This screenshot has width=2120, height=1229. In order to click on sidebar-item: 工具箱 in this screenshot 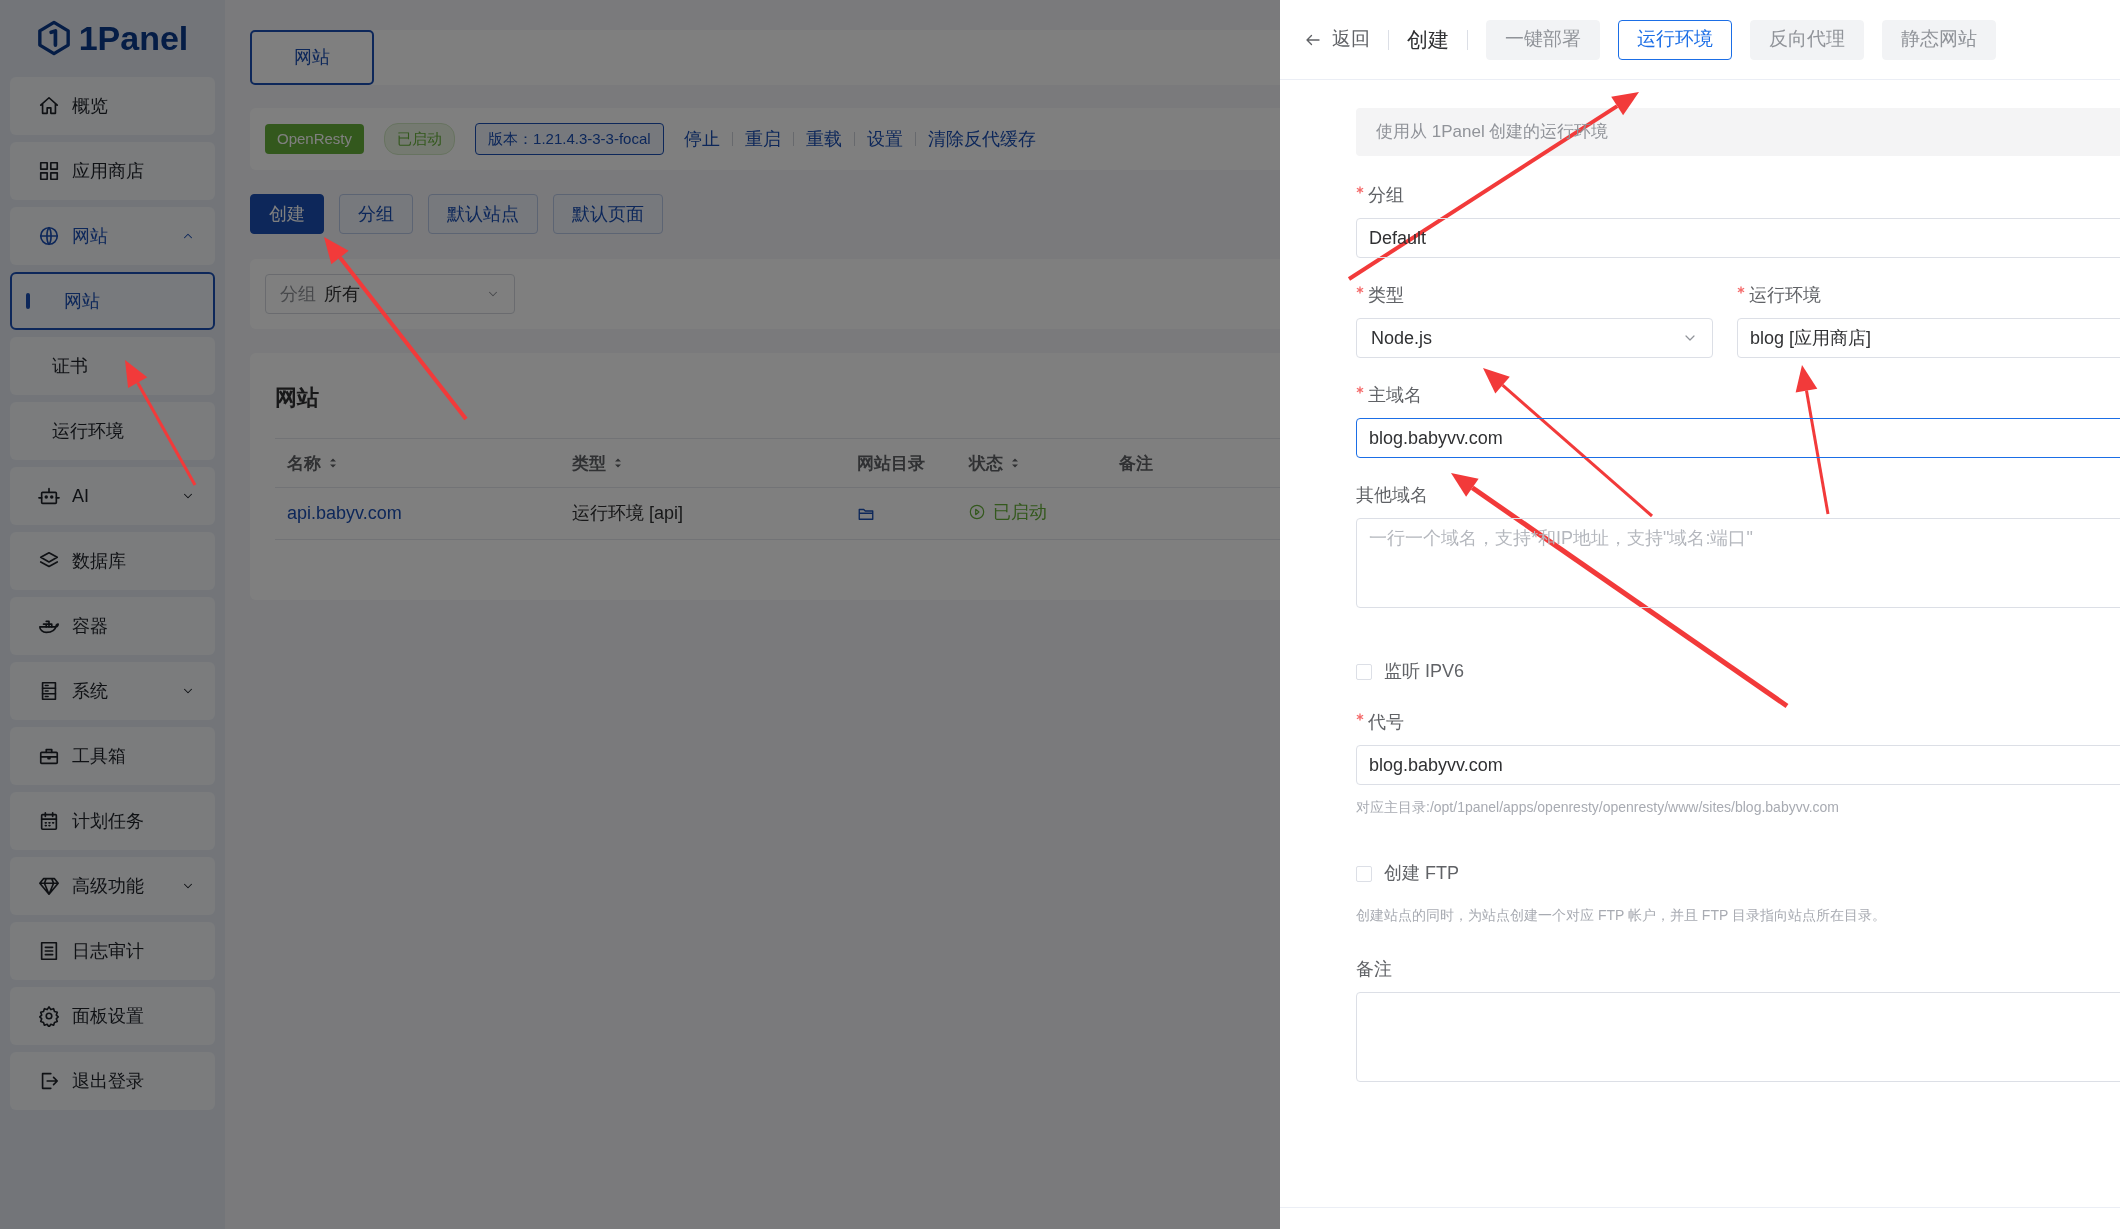, I will do `click(112, 756)`.